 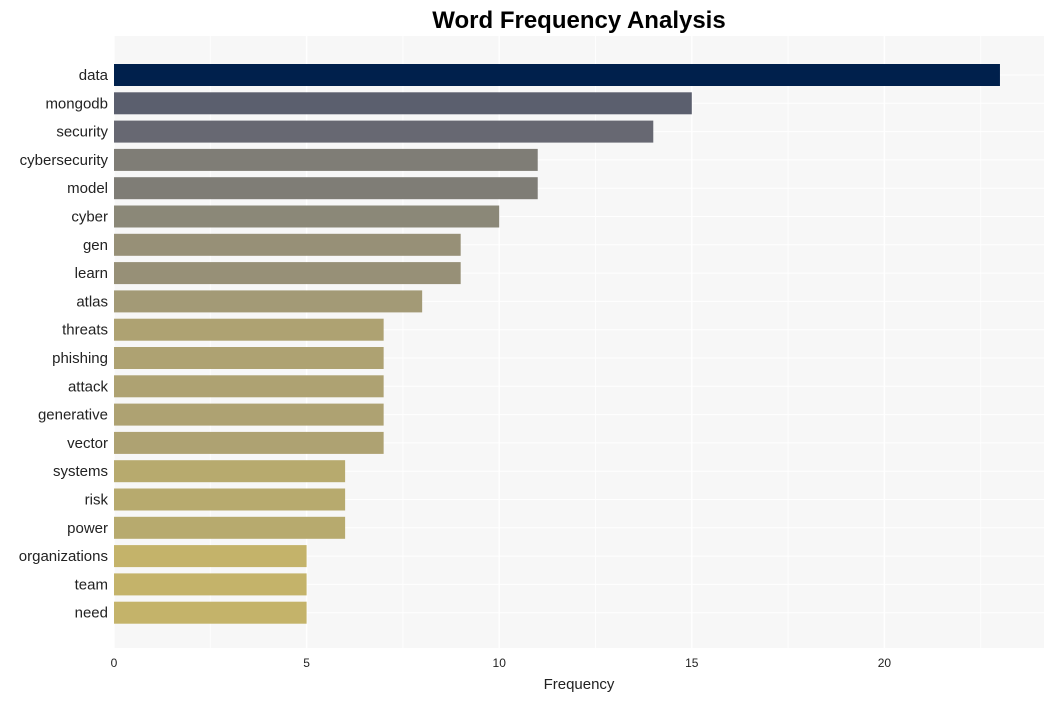 What do you see at coordinates (114, 663) in the screenshot?
I see `x-tick-label: 0` at bounding box center [114, 663].